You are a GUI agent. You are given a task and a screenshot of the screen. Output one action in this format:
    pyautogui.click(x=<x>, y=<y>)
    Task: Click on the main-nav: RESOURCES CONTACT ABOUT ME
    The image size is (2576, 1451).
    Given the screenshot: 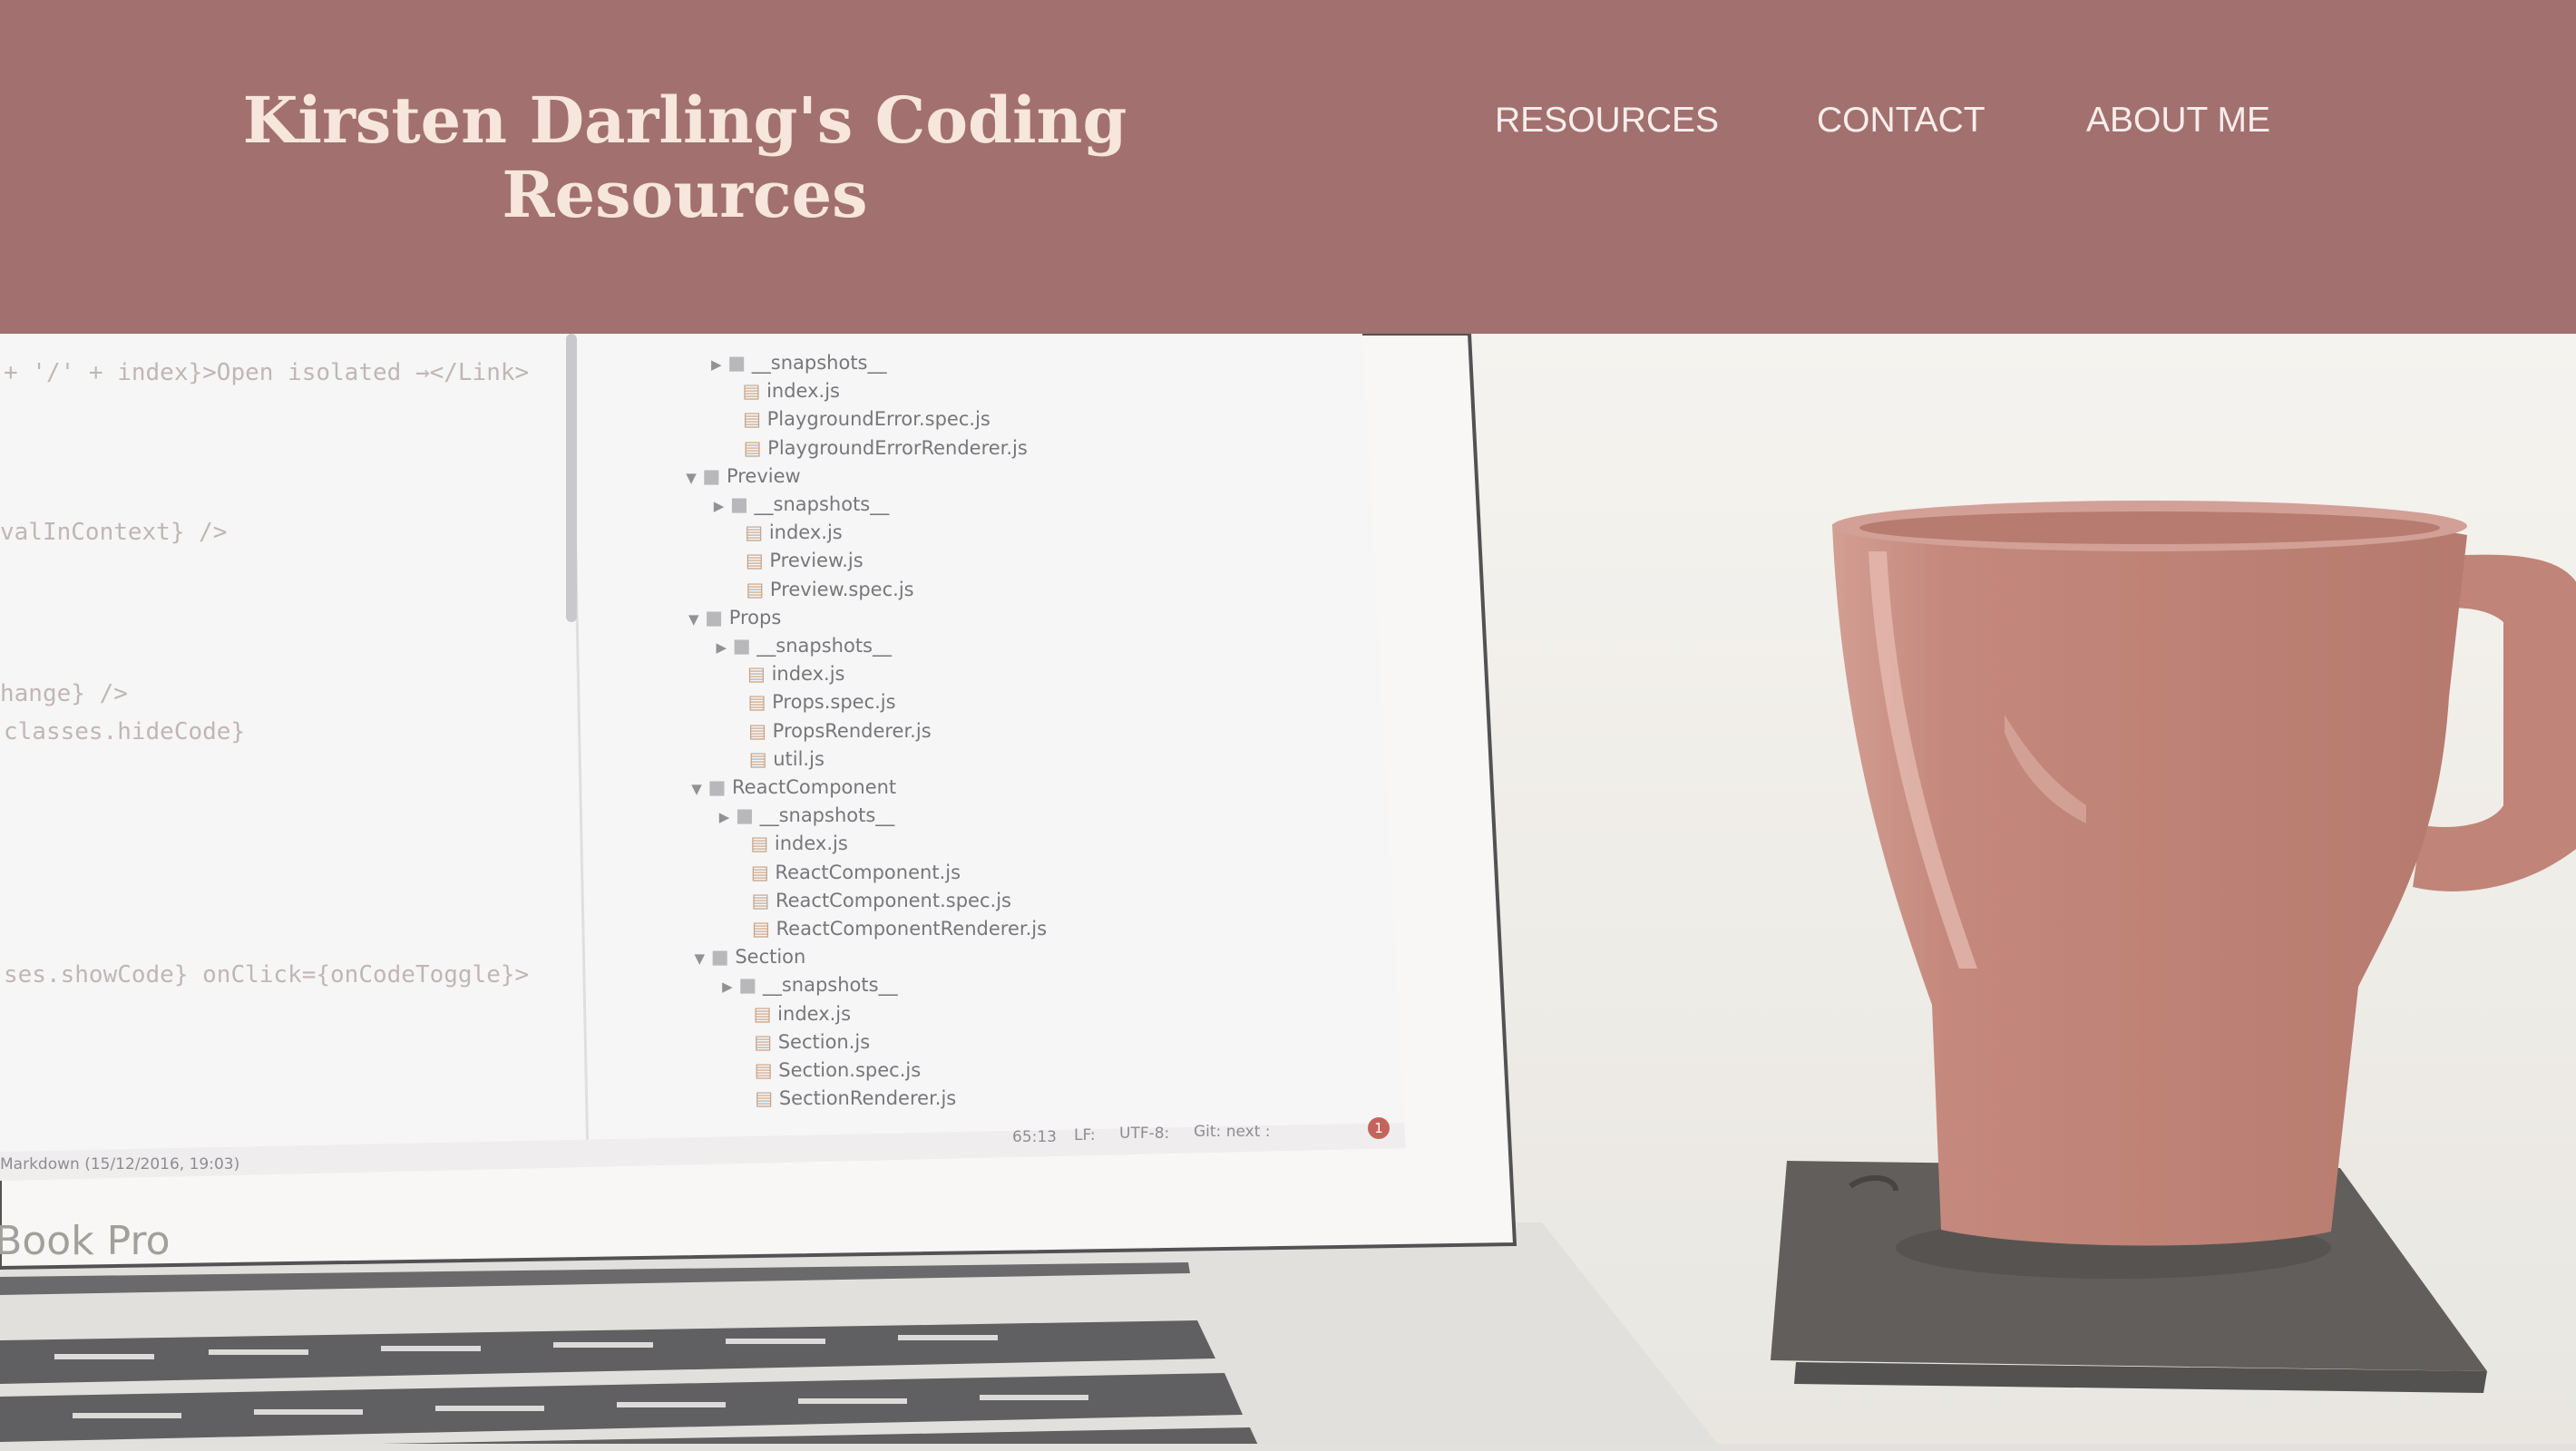 What is the action you would take?
    pyautogui.click(x=1895, y=120)
    